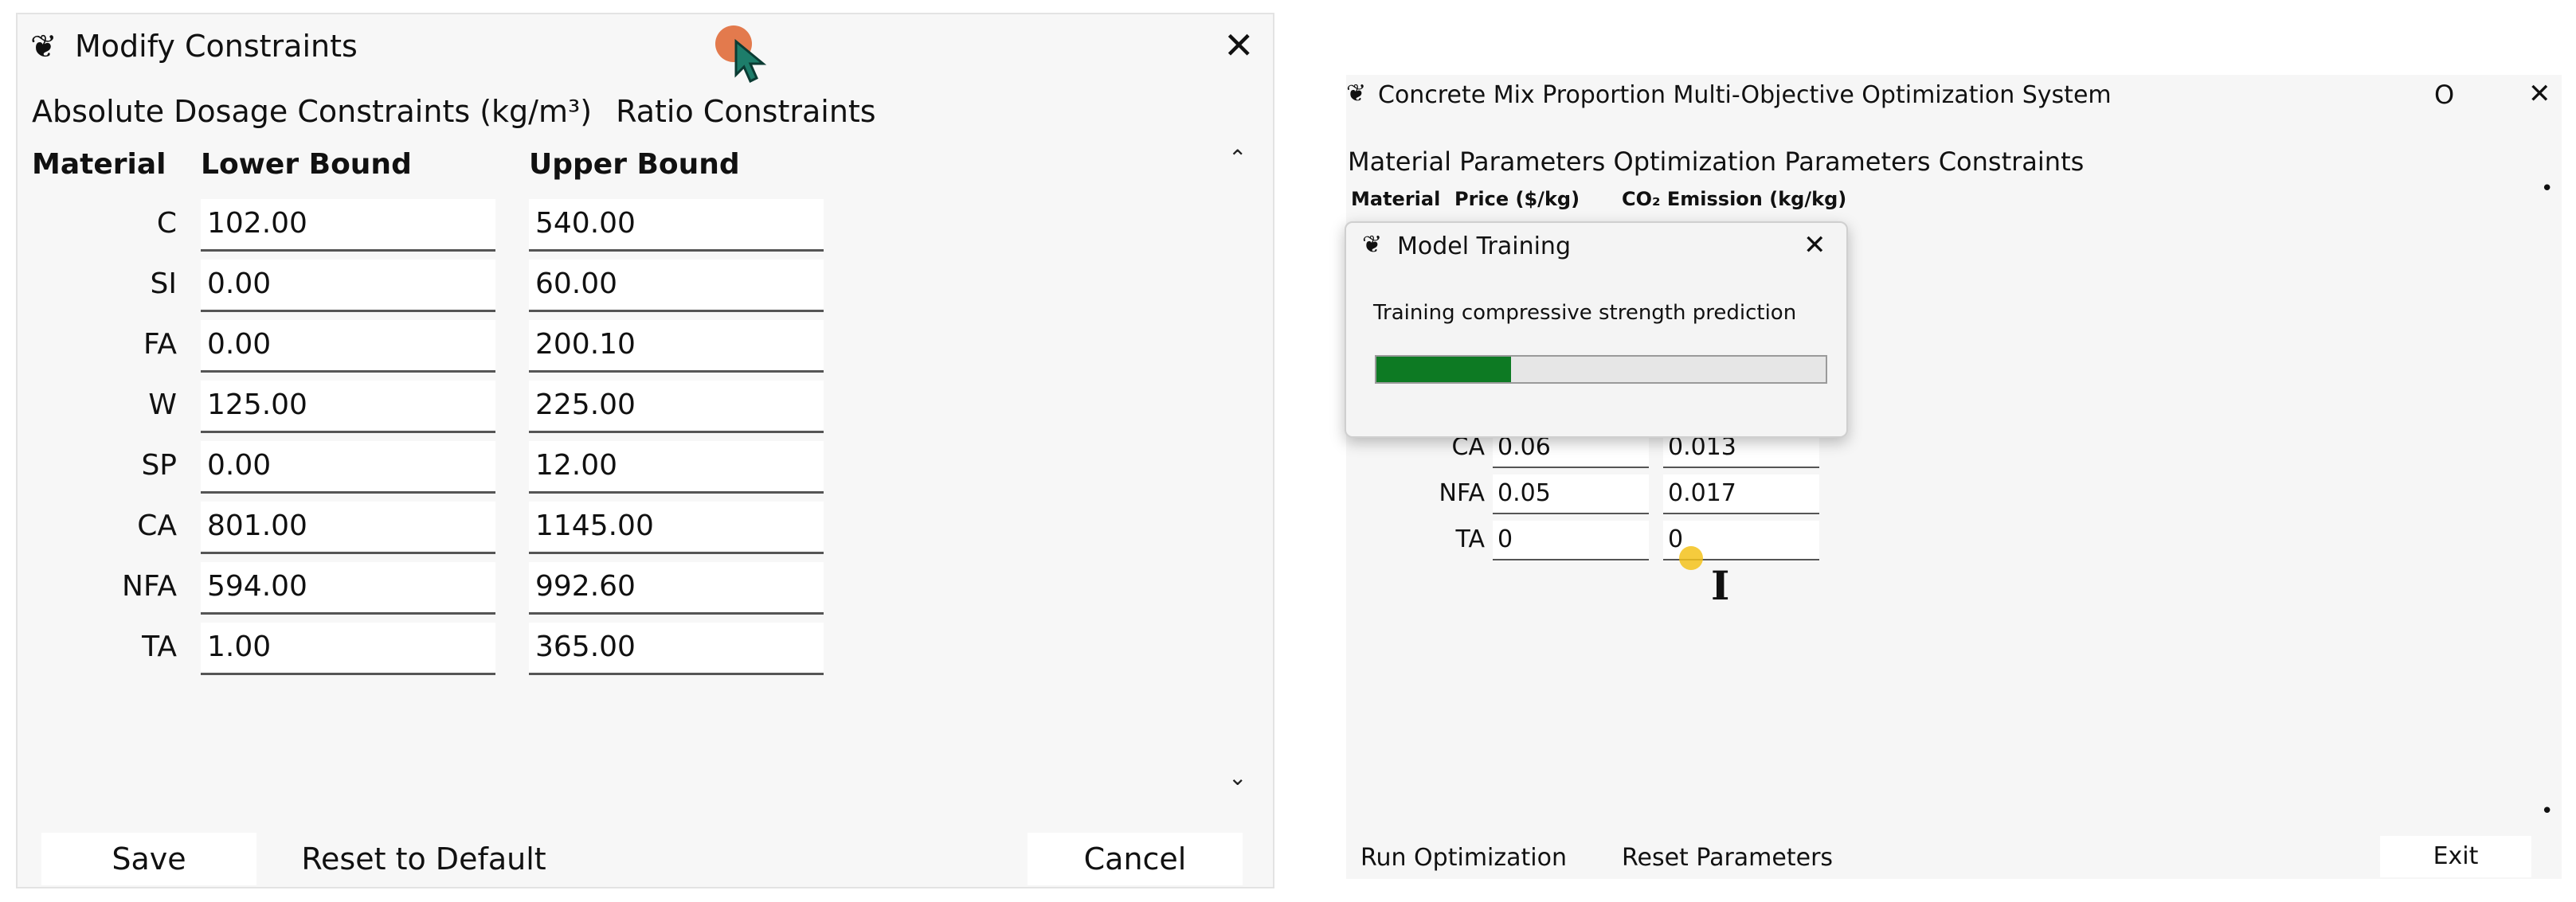 The image size is (2576, 902). I want to click on lower-bound-input: 594.00, so click(348, 588).